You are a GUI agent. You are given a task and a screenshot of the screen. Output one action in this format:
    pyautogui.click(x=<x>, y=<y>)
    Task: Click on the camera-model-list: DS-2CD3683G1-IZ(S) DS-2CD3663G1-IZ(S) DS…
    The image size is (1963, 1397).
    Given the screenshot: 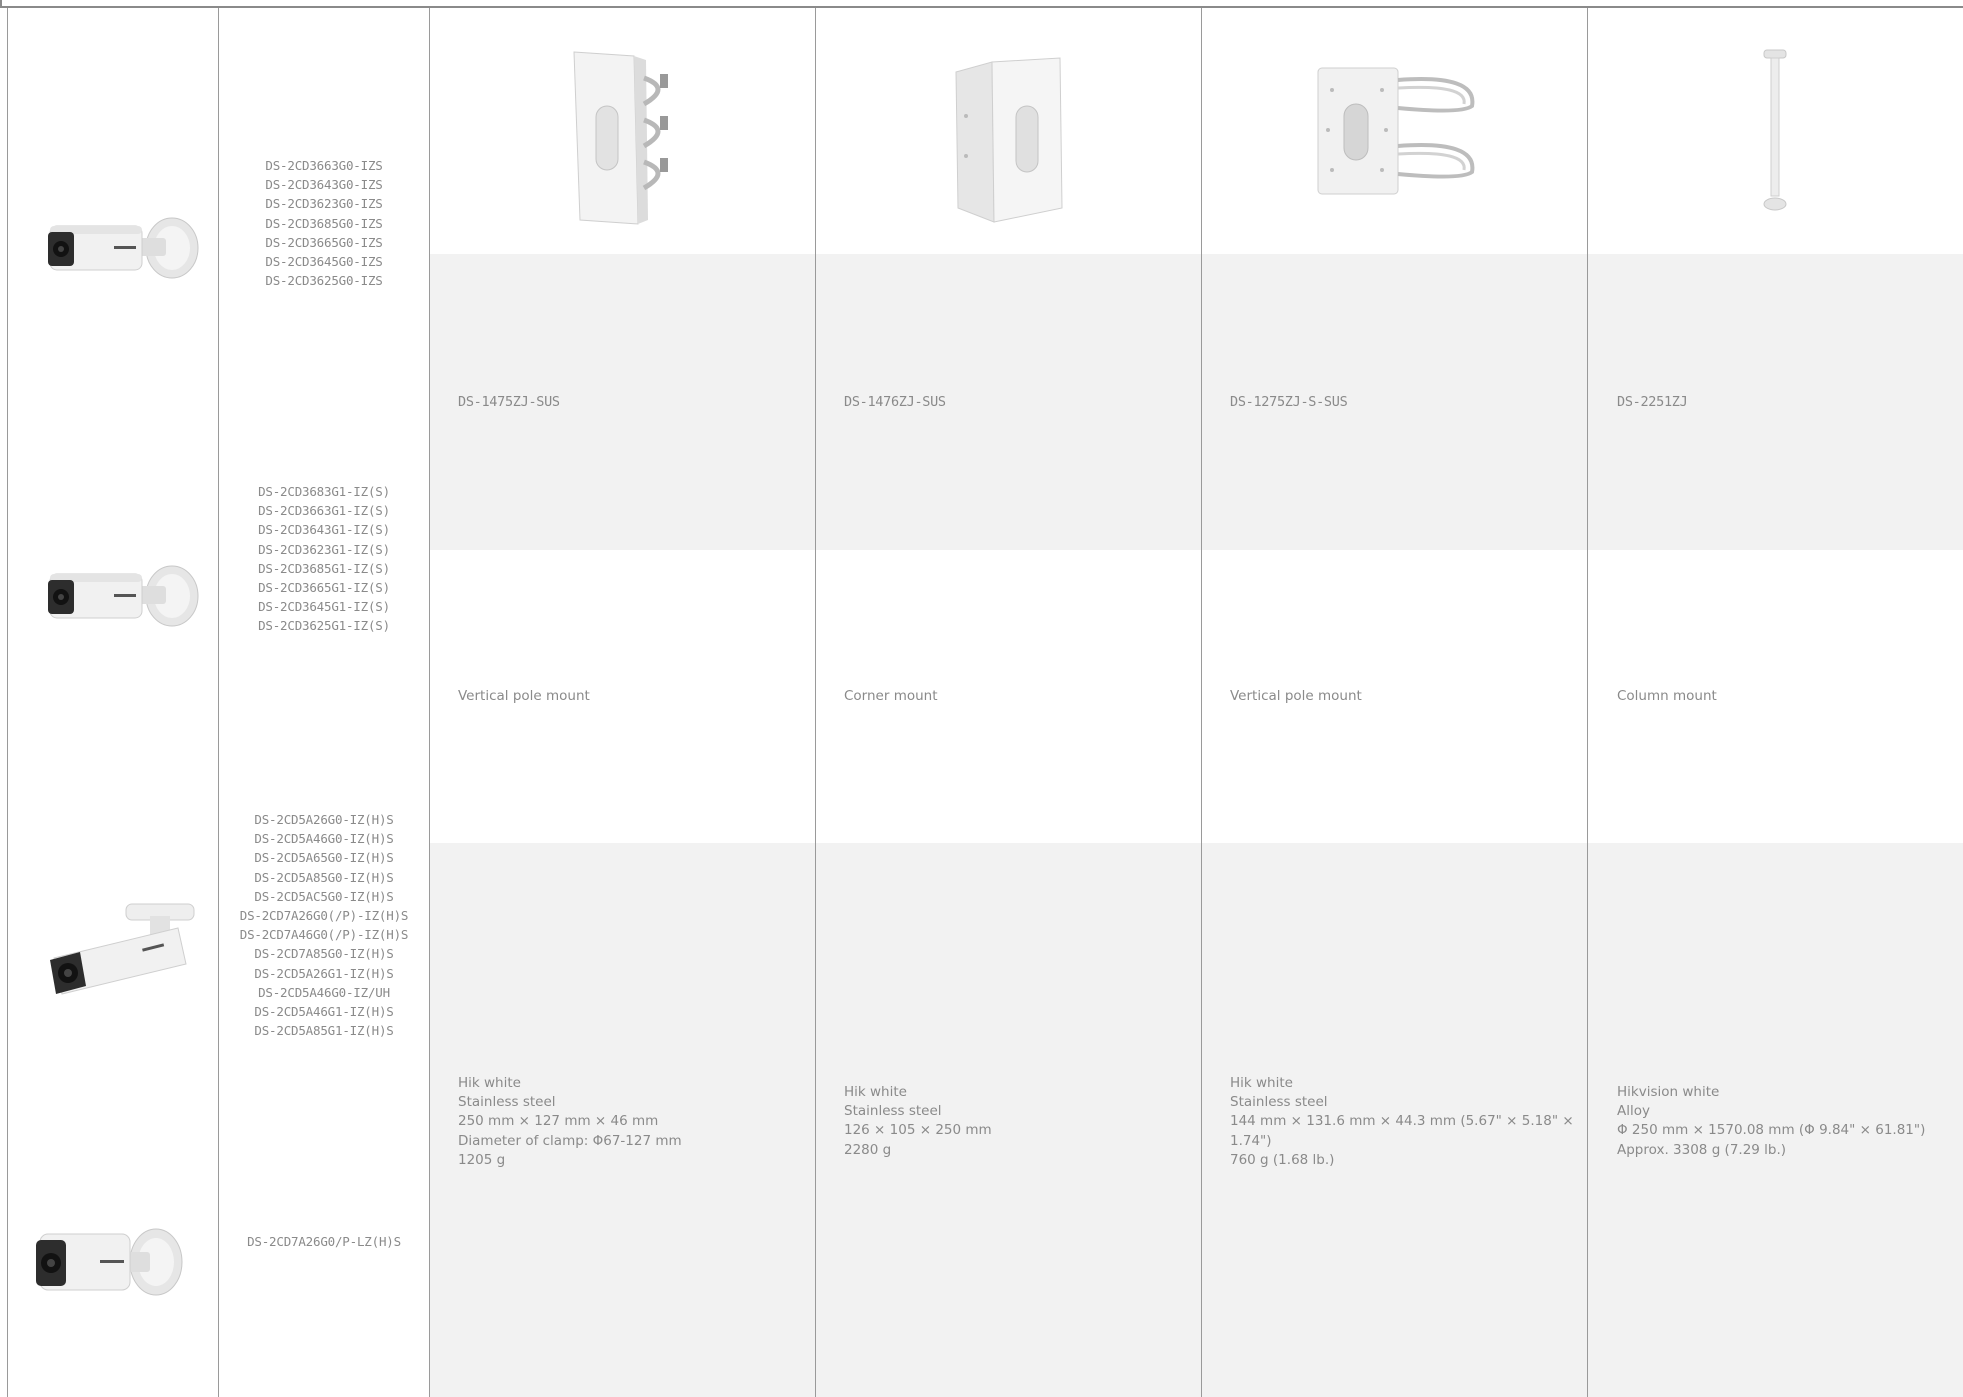 What is the action you would take?
    pyautogui.click(x=324, y=559)
    